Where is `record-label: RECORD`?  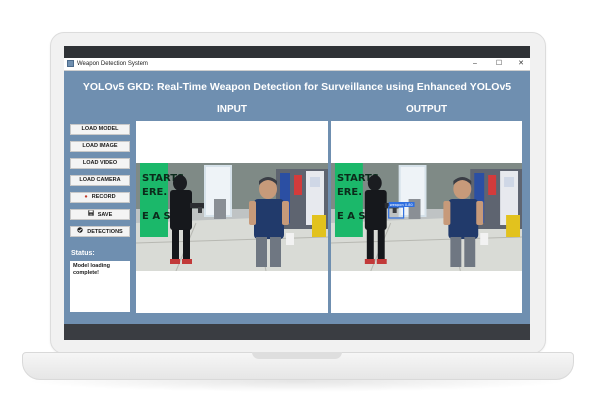
record-label: RECORD is located at coordinates (103, 197).